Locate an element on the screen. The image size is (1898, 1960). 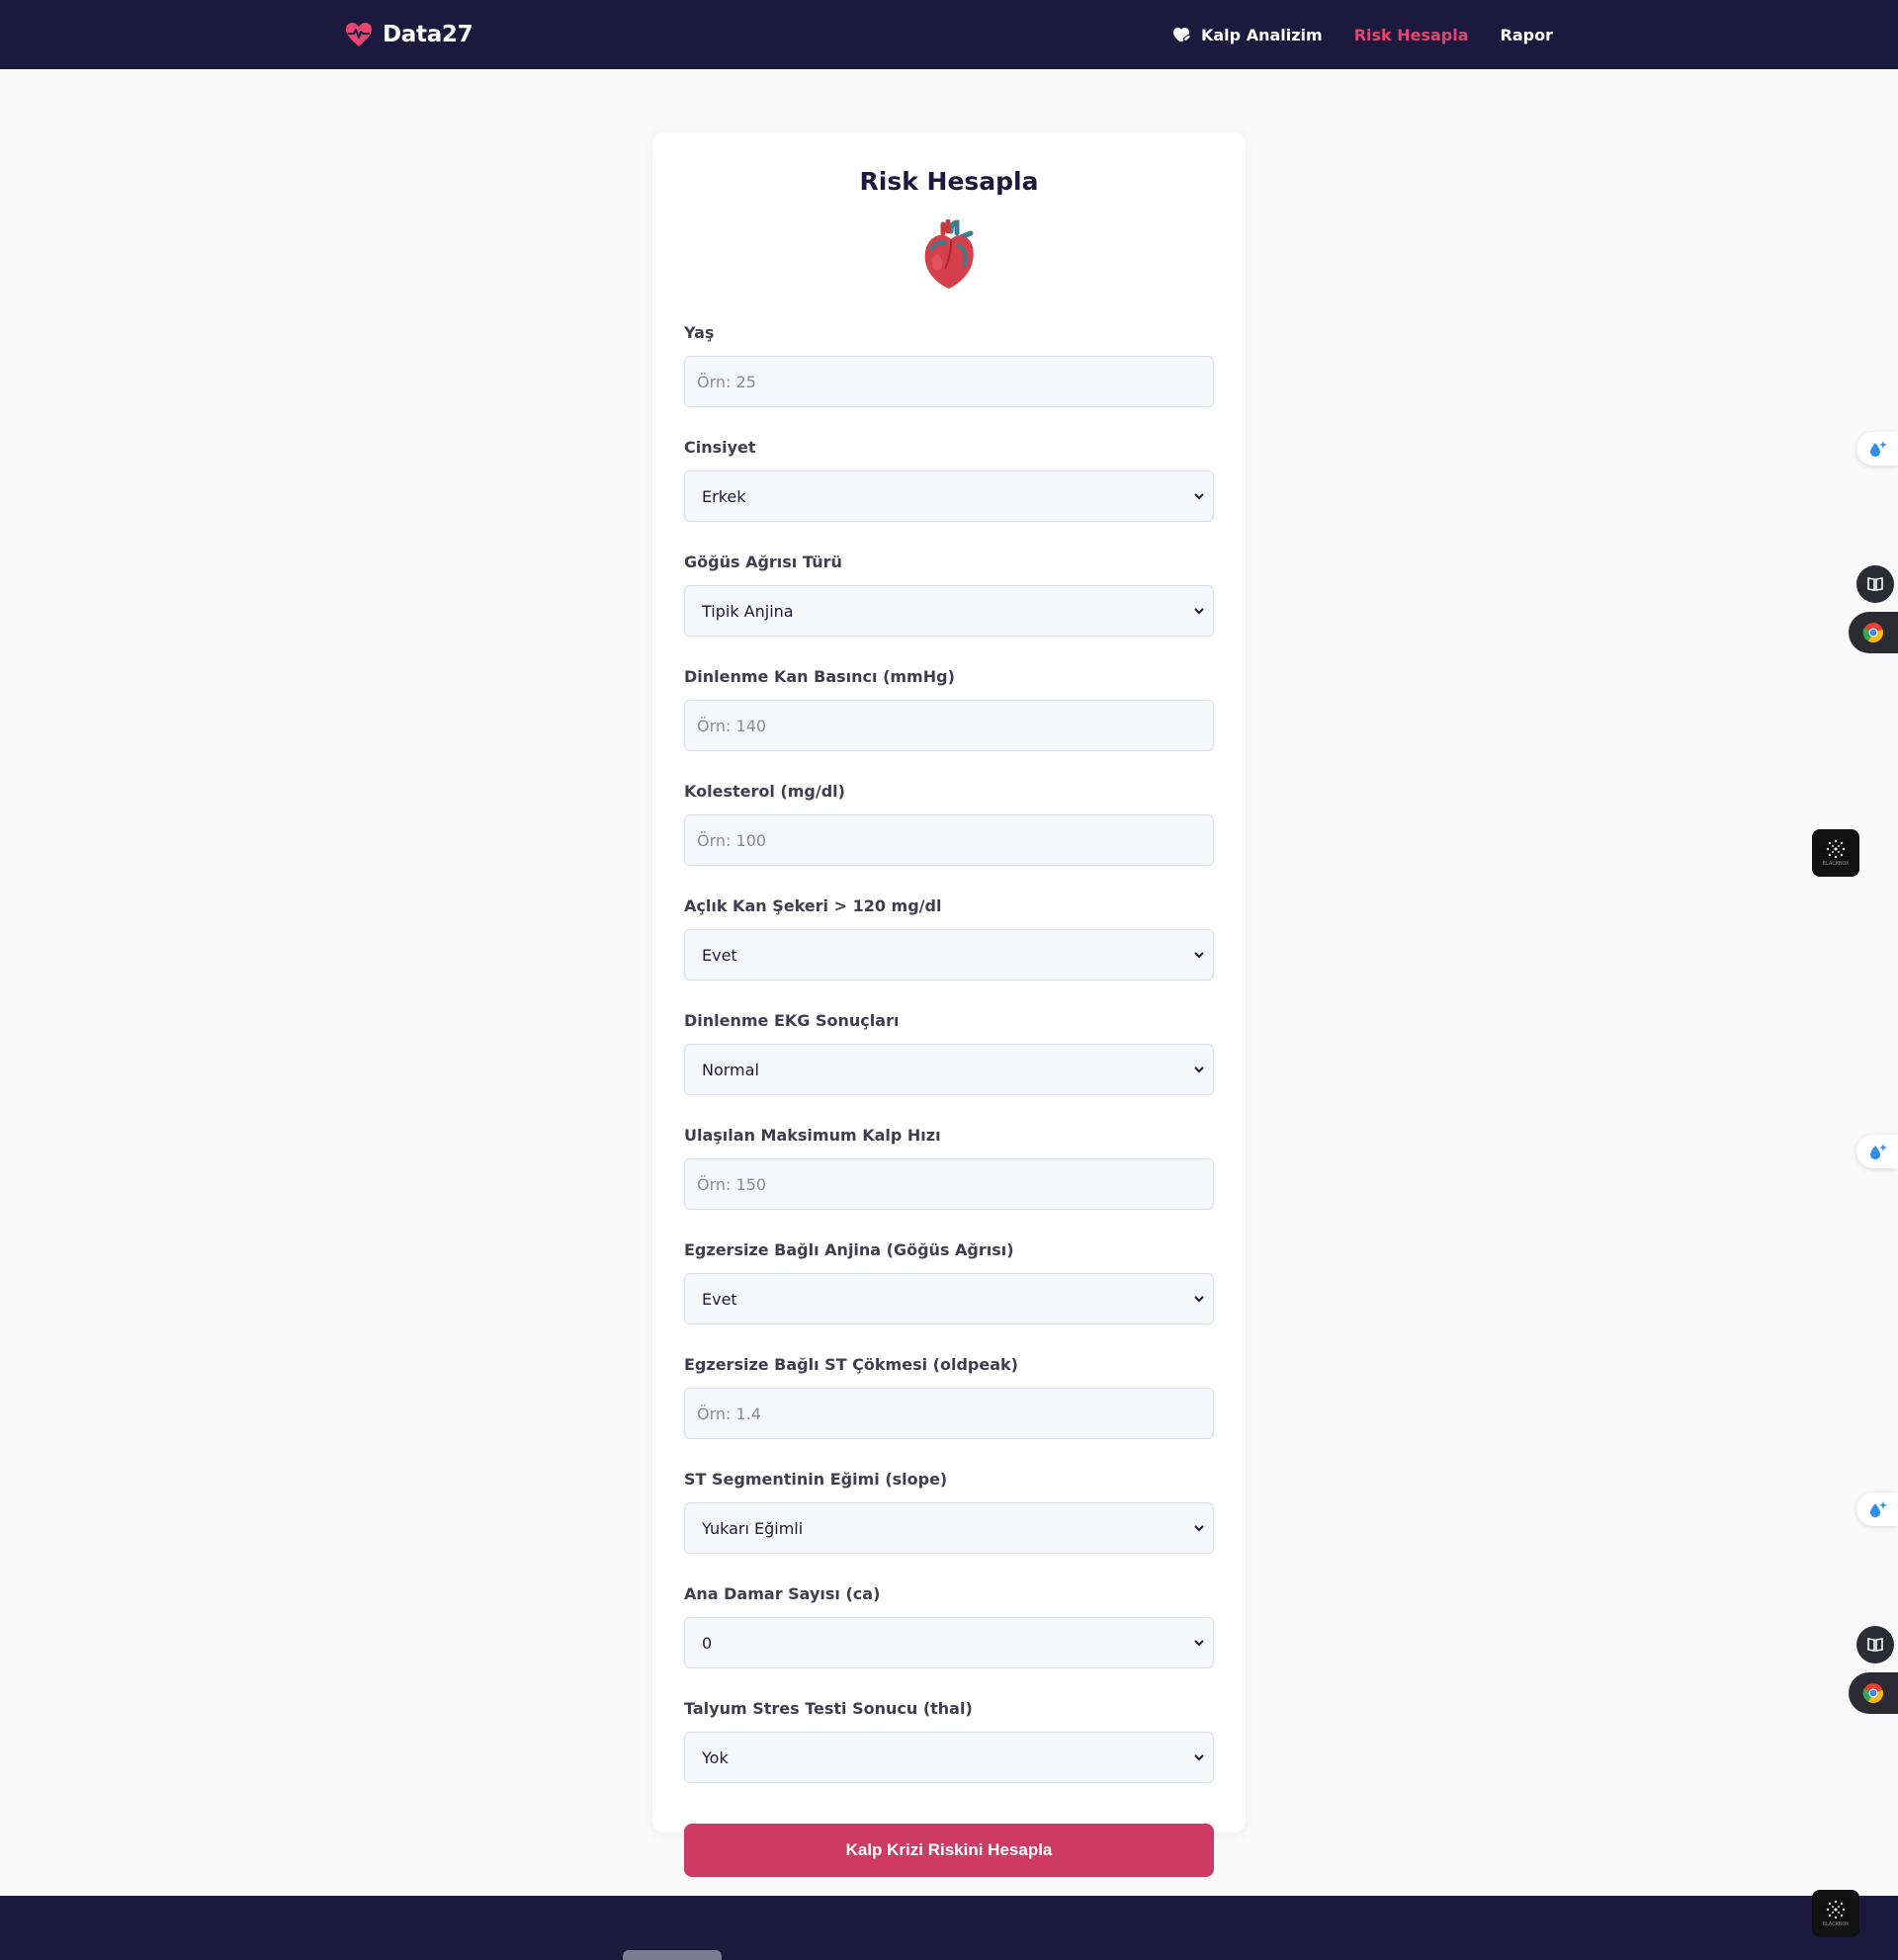
vessels-select: 0 is located at coordinates (949, 1642).